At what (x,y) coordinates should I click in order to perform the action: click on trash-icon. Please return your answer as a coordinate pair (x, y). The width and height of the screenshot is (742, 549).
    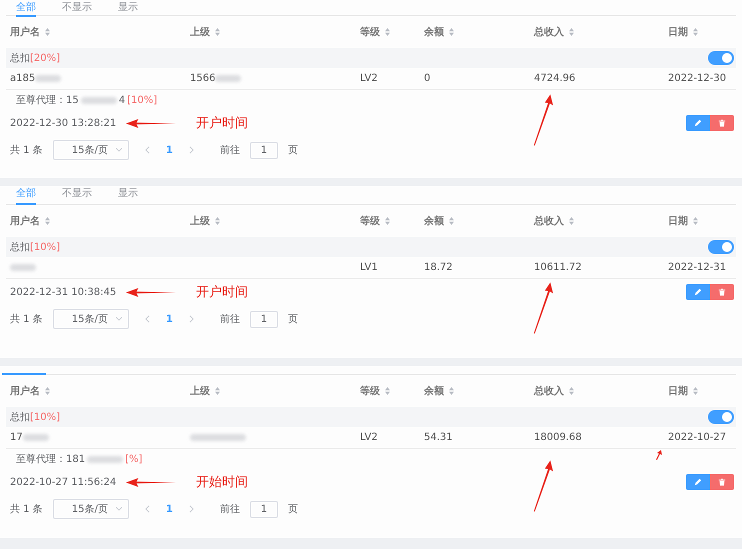
    Looking at the image, I should click on (722, 482).